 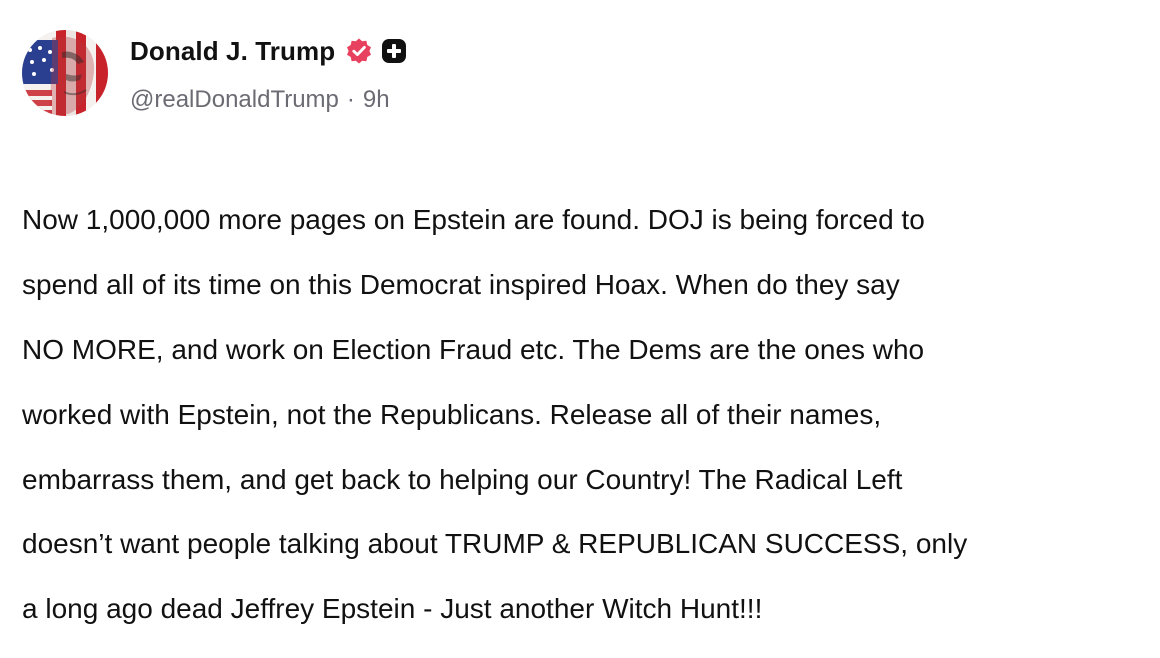 What do you see at coordinates (232, 51) in the screenshot?
I see `display-name: Donald J. Trump` at bounding box center [232, 51].